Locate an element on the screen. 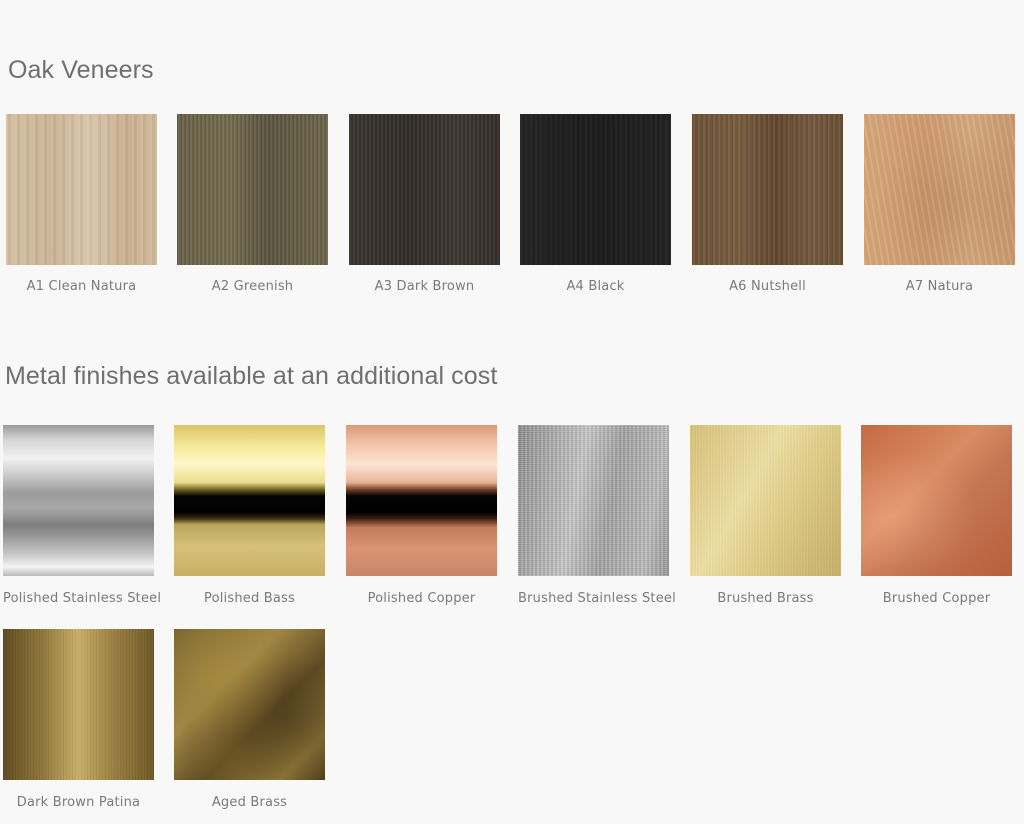 The width and height of the screenshot is (1024, 824). swatch-brushed-stainless-steel: Brushed Stainless Steel is located at coordinates (597, 515).